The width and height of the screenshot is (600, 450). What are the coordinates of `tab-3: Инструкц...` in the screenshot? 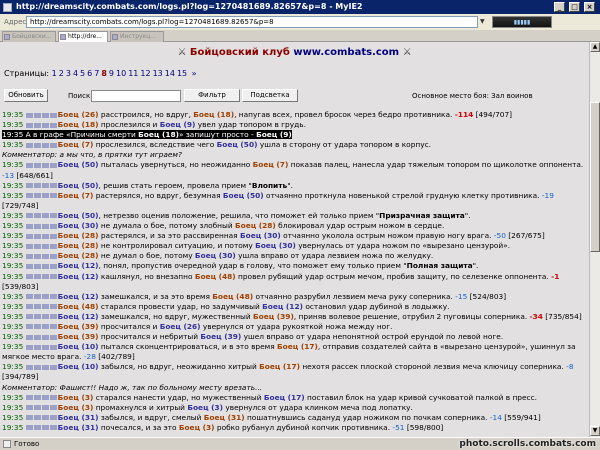 It's located at (137, 36).